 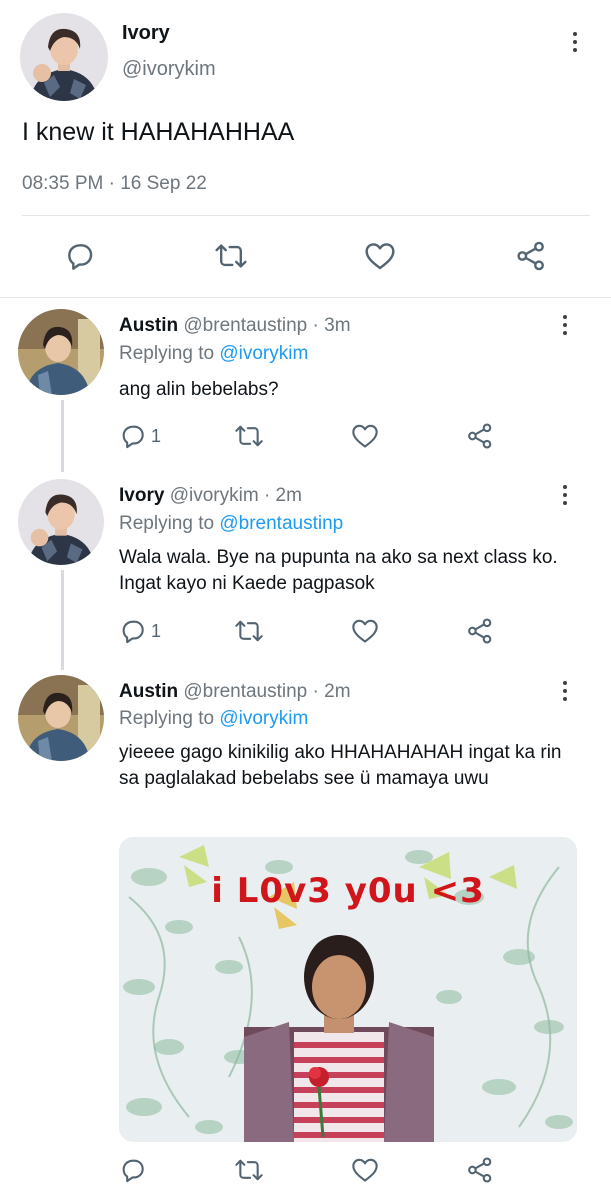 I want to click on tweet-text: I knew it HAHAHAHHAA, so click(x=158, y=132).